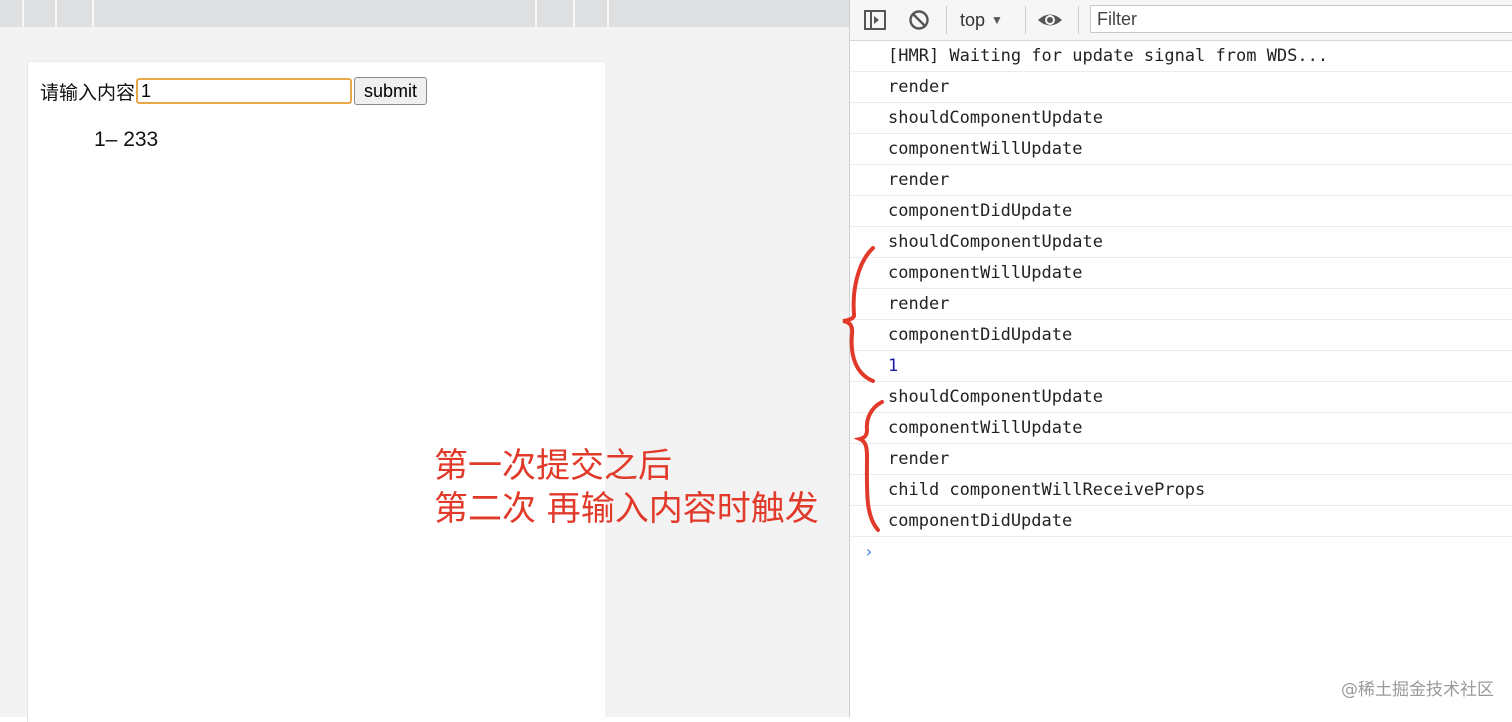 The image size is (1512, 722). What do you see at coordinates (1050, 22) in the screenshot?
I see `eye-icon` at bounding box center [1050, 22].